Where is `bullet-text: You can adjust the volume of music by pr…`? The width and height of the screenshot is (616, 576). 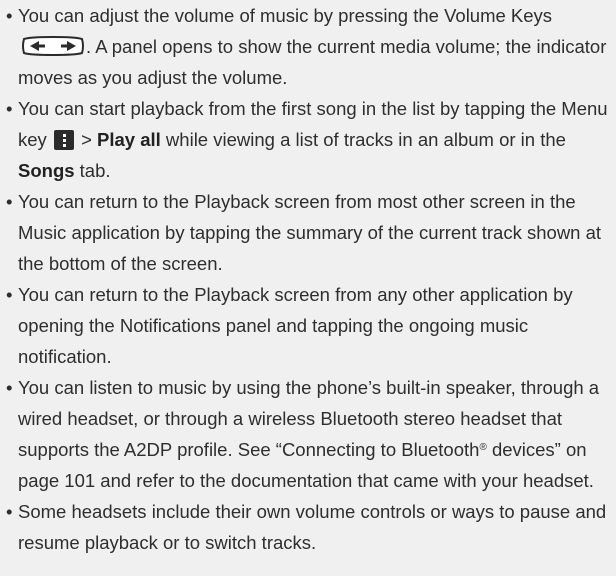
bullet-text: You can adjust the volume of music by pr… is located at coordinates (285, 15).